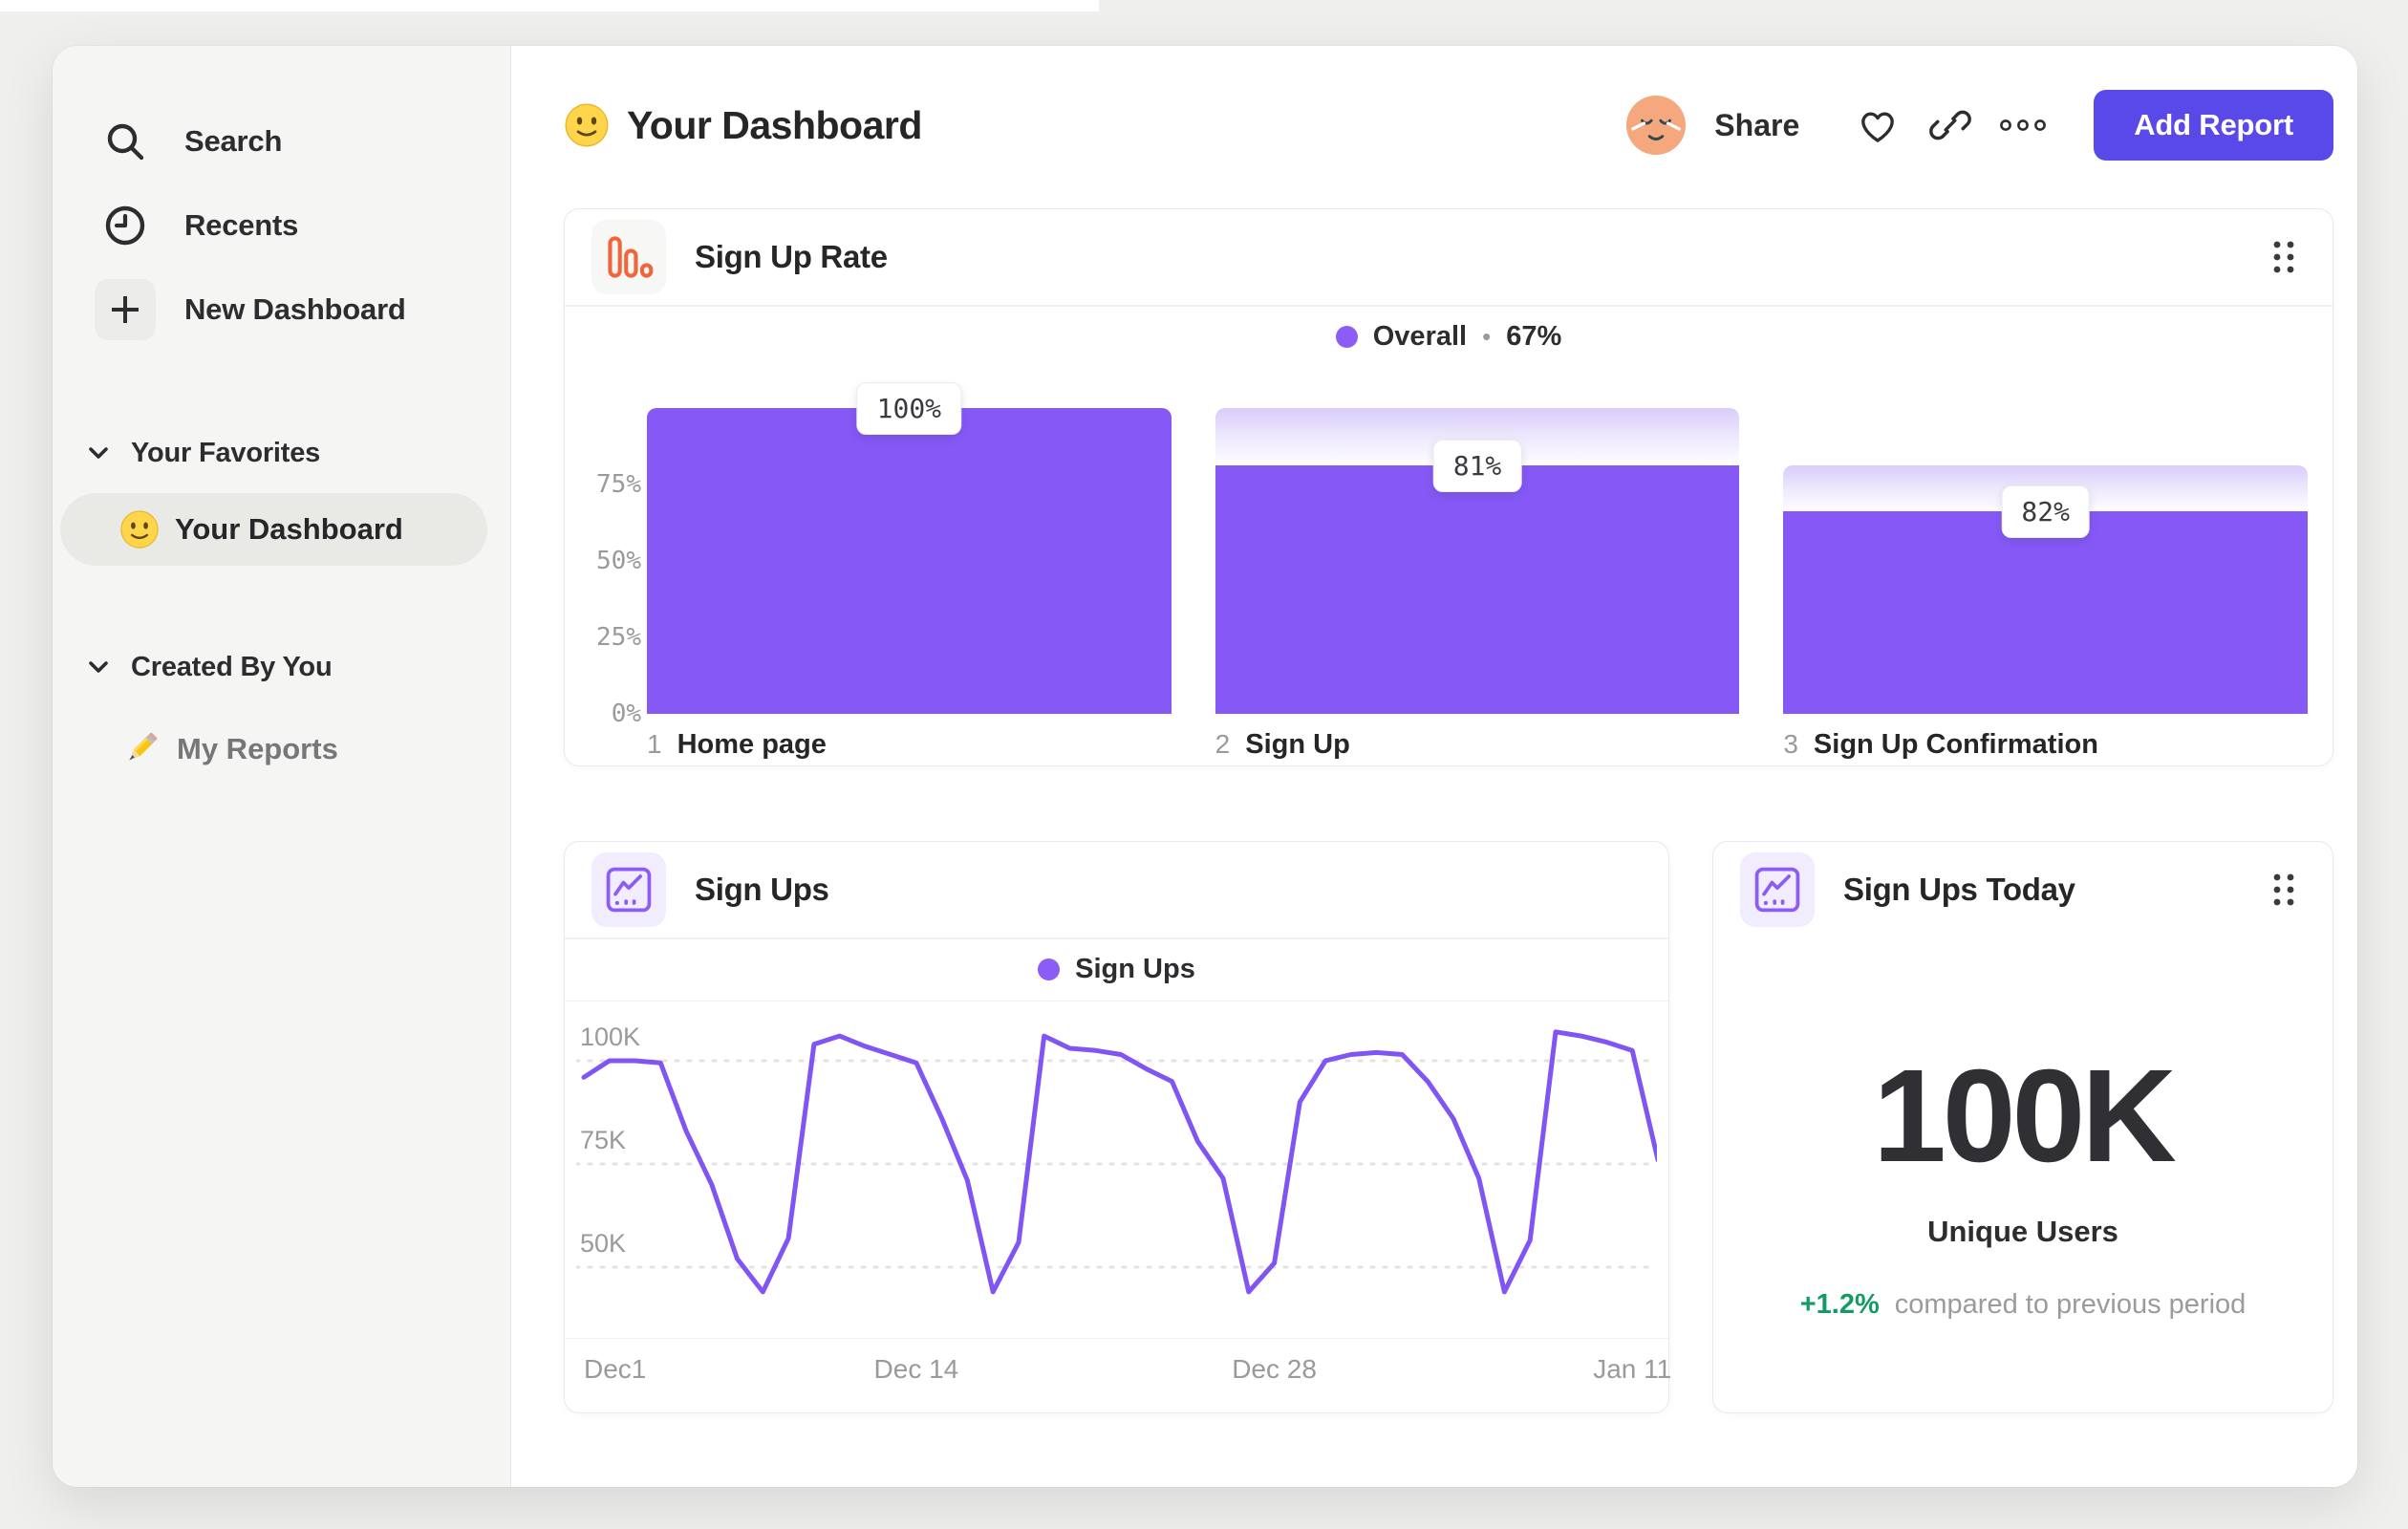 This screenshot has height=1529, width=2408. Describe the element at coordinates (1840, 1304) in the screenshot. I see `stat-delta-positive: +1.2%` at that location.